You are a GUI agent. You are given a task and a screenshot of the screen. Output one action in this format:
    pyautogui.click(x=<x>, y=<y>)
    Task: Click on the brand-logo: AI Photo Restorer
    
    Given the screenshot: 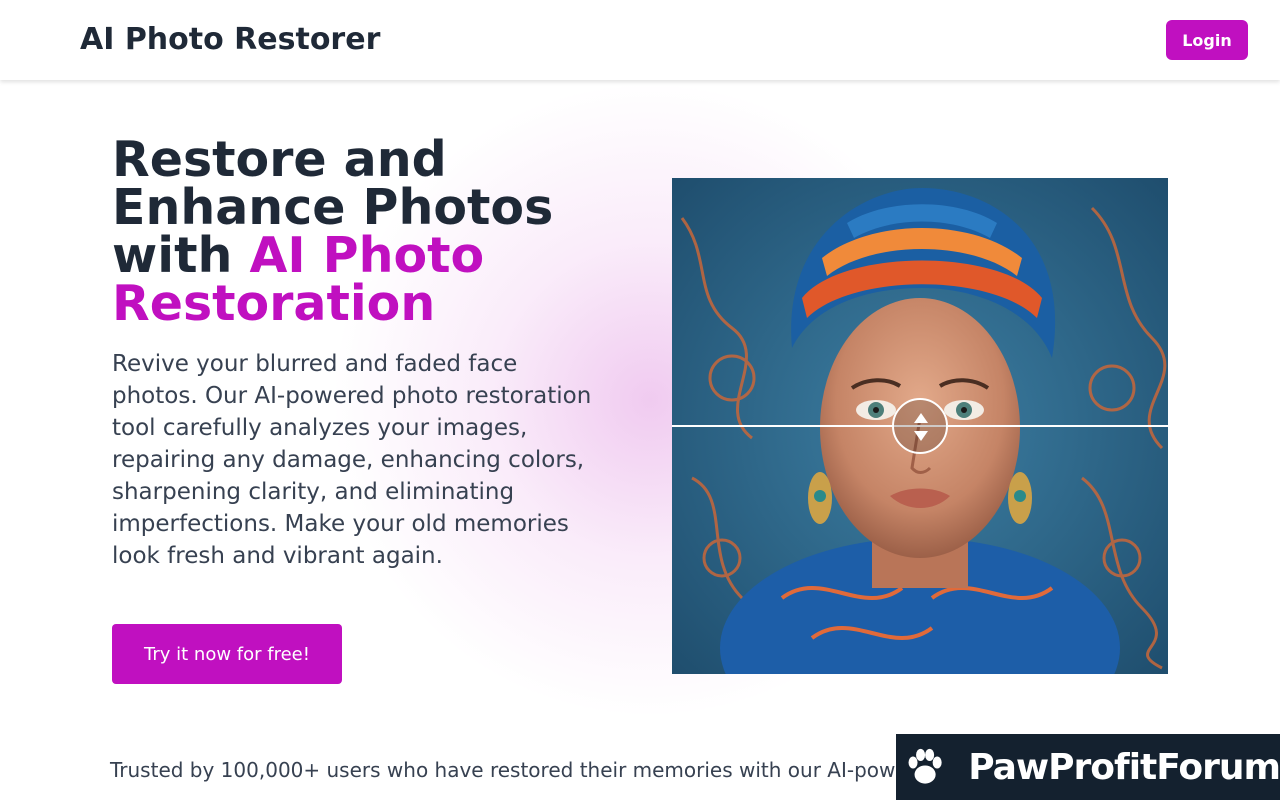 What is the action you would take?
    pyautogui.click(x=230, y=40)
    